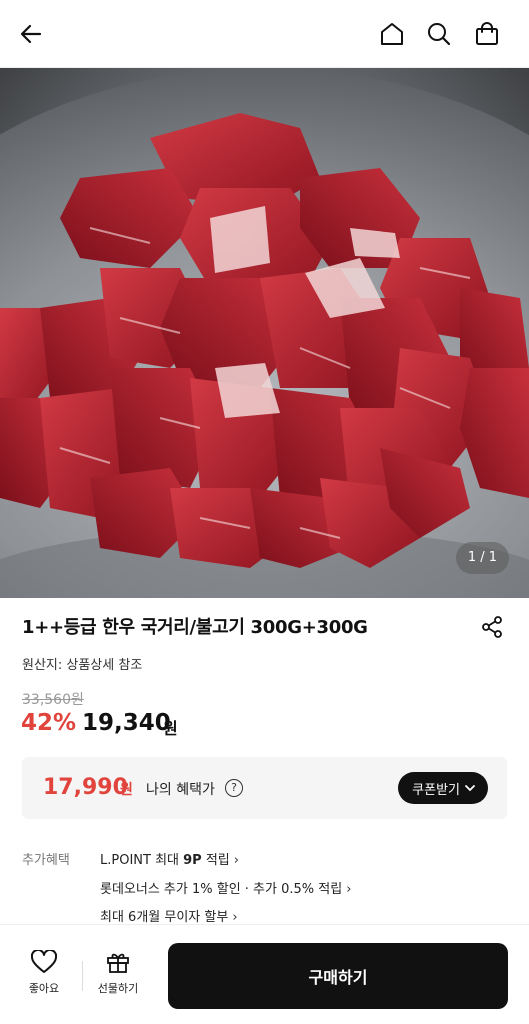  Describe the element at coordinates (338, 976) in the screenshot. I see `buy-button: 구매하기` at that location.